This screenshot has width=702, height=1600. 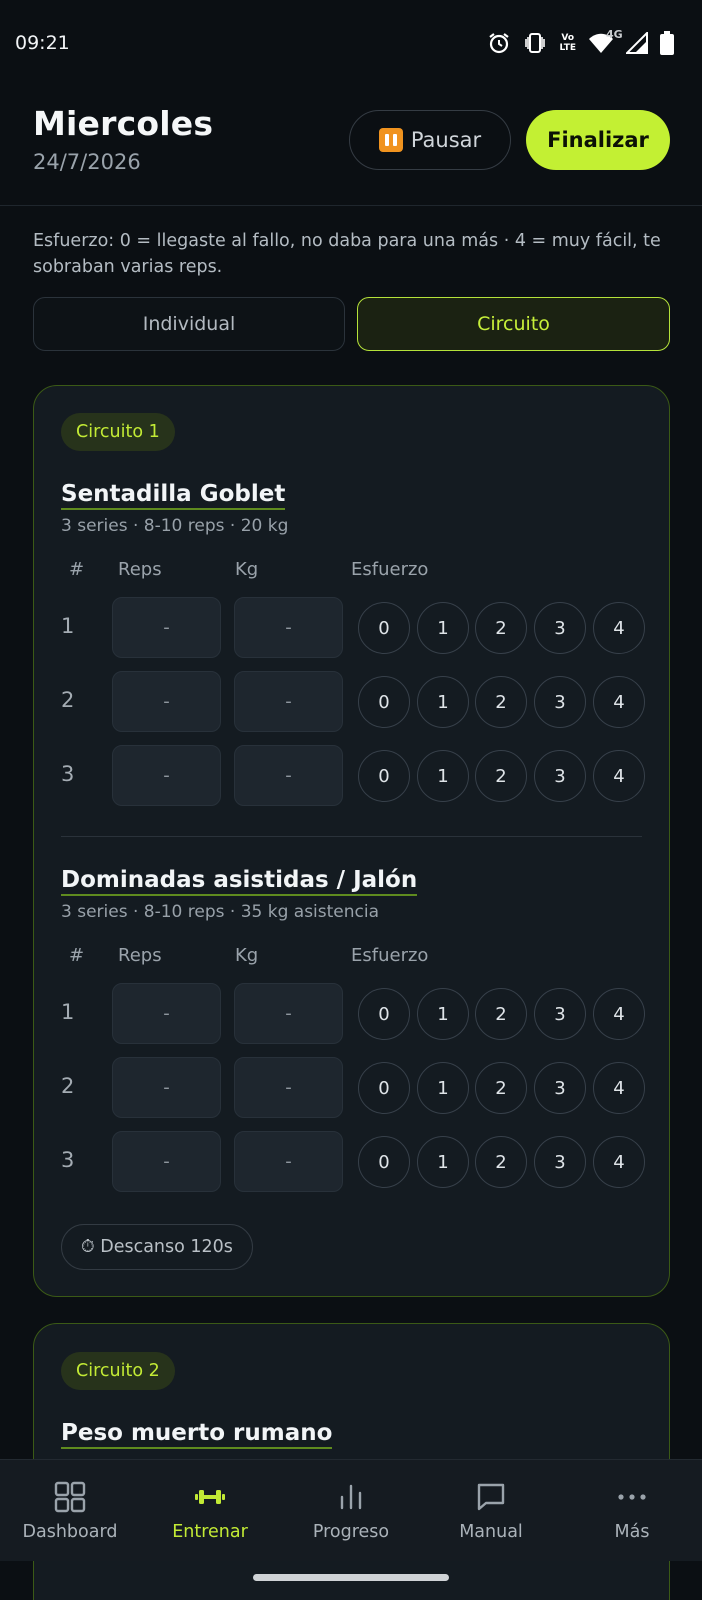 What do you see at coordinates (197, 1434) in the screenshot?
I see `exercise-name: Peso muerto rumano` at bounding box center [197, 1434].